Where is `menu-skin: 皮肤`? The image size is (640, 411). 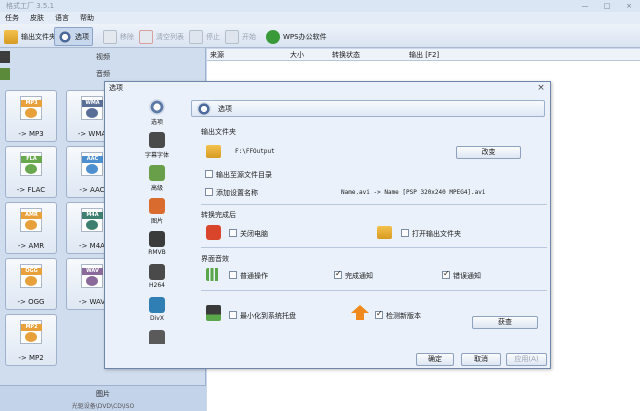 menu-skin: 皮肤 is located at coordinates (37, 18).